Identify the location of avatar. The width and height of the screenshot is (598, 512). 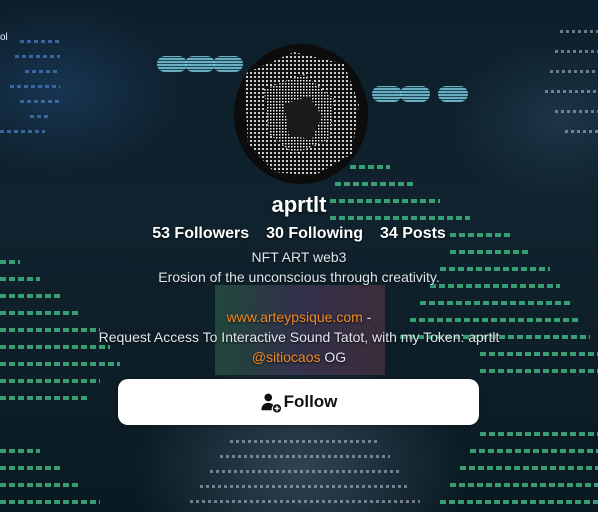
(301, 114).